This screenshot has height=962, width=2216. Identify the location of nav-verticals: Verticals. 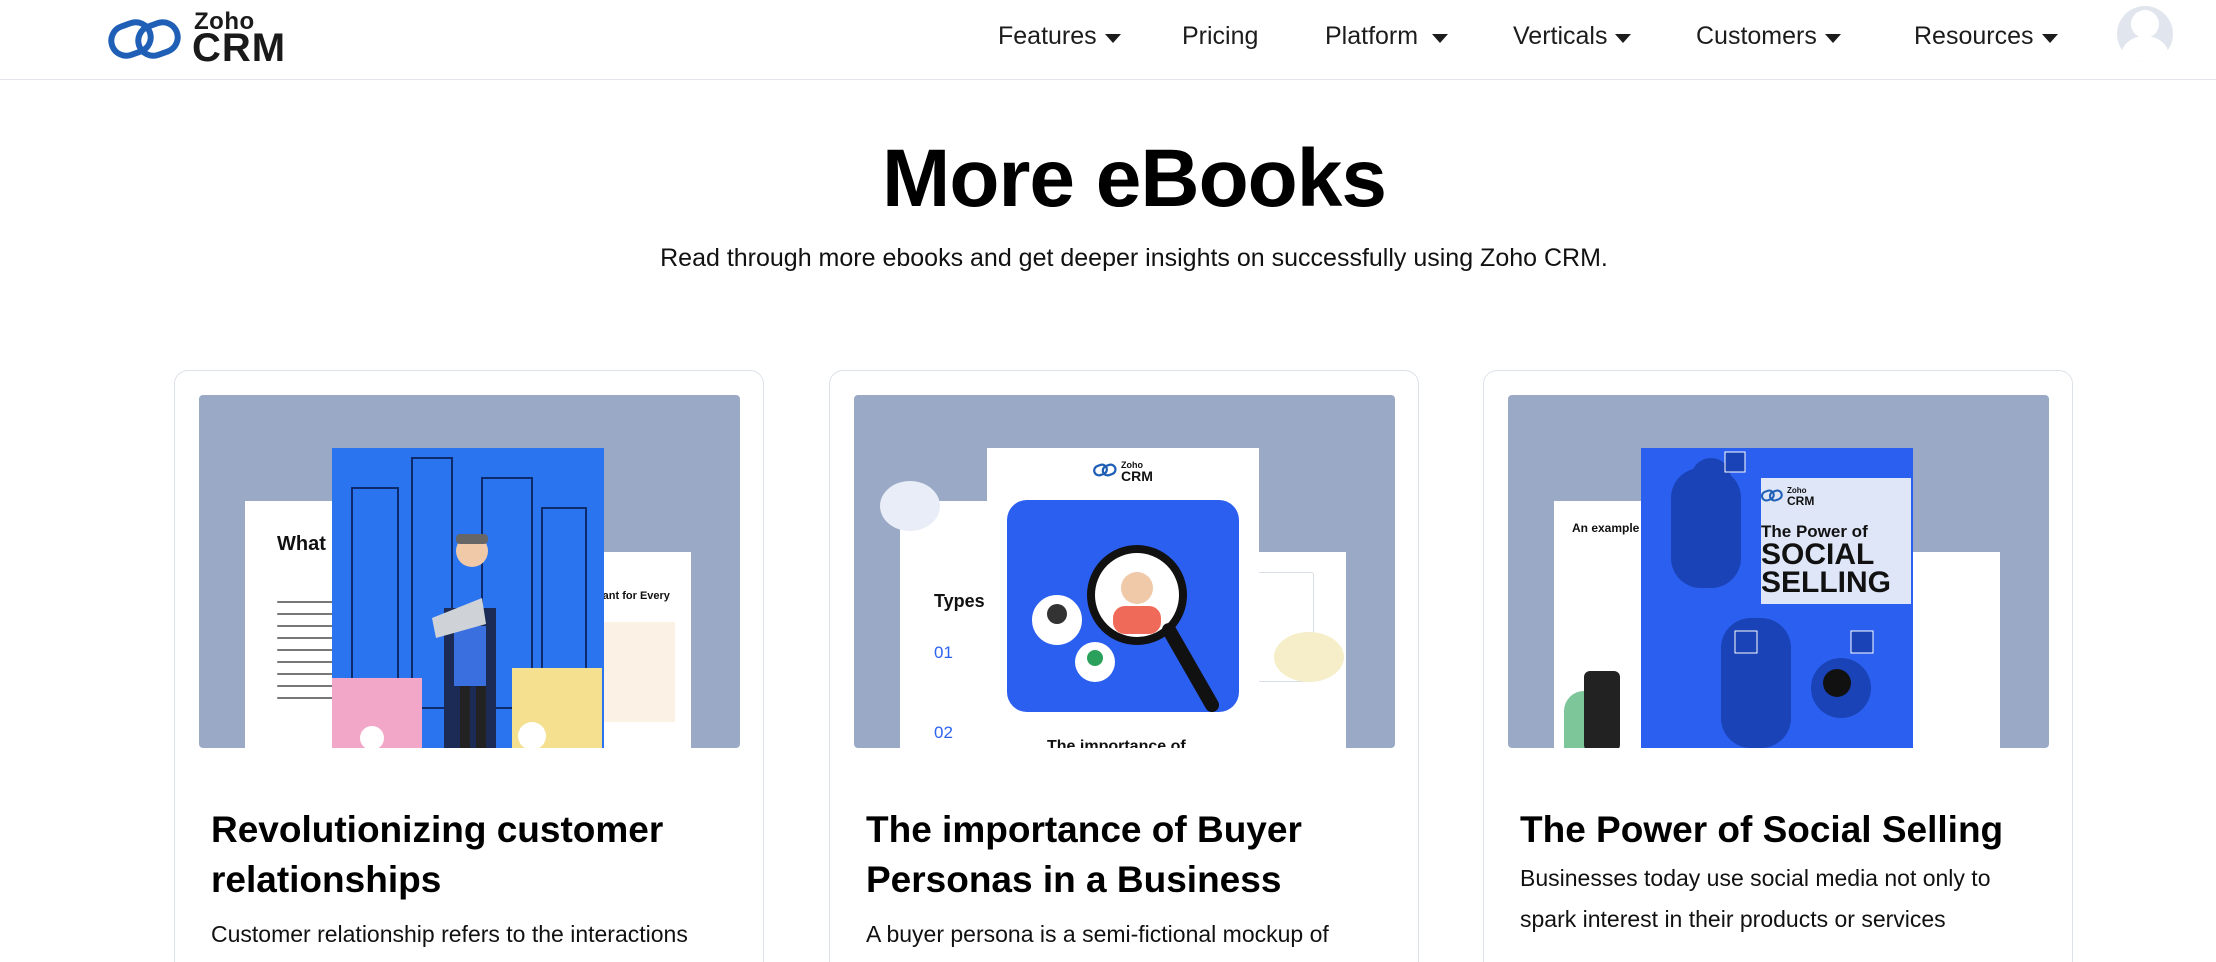
(1572, 36).